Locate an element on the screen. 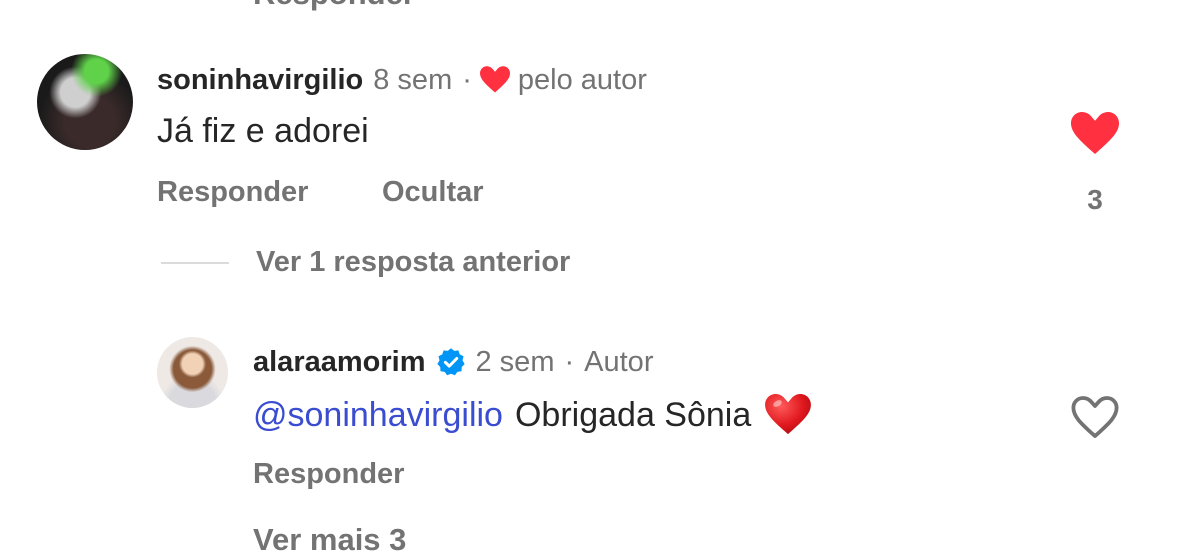  heart-filled-icon is located at coordinates (1095, 136).